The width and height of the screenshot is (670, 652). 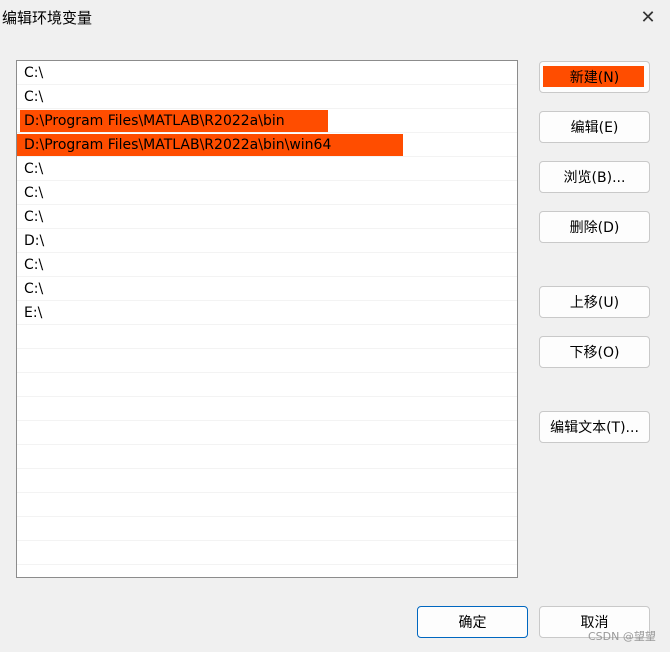 I want to click on cancel-button-label: 取消, so click(x=594, y=623).